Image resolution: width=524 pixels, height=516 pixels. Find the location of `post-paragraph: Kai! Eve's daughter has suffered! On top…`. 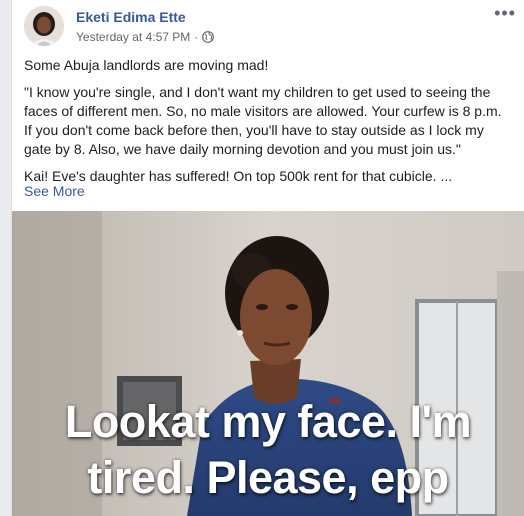

post-paragraph: Kai! Eve's daughter has suffered! On top… is located at coordinates (238, 176).